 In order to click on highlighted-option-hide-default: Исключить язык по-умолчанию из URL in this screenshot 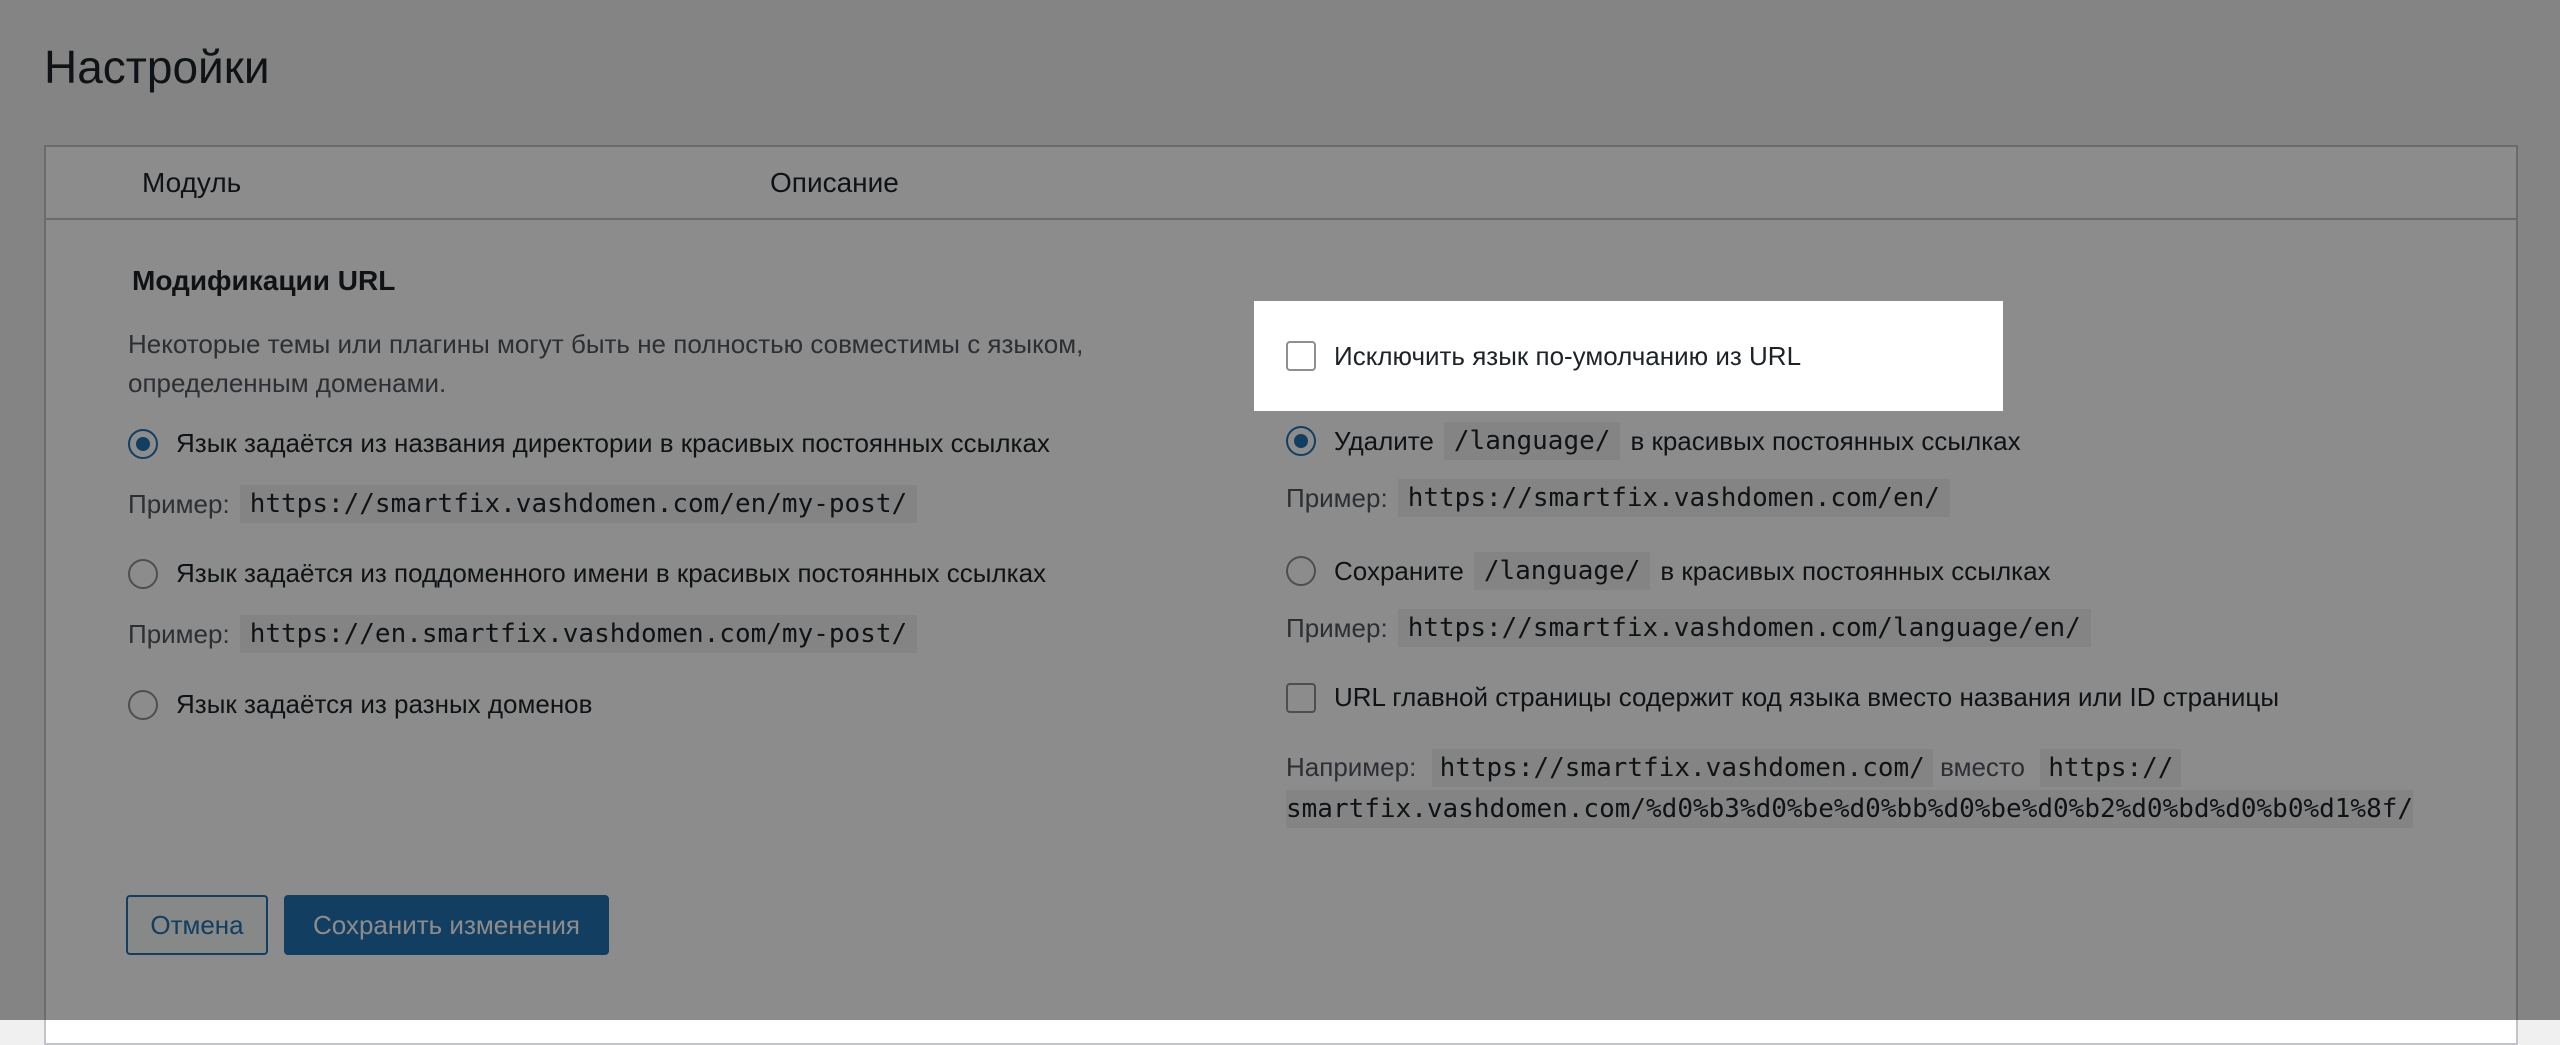, I will do `click(1628, 356)`.